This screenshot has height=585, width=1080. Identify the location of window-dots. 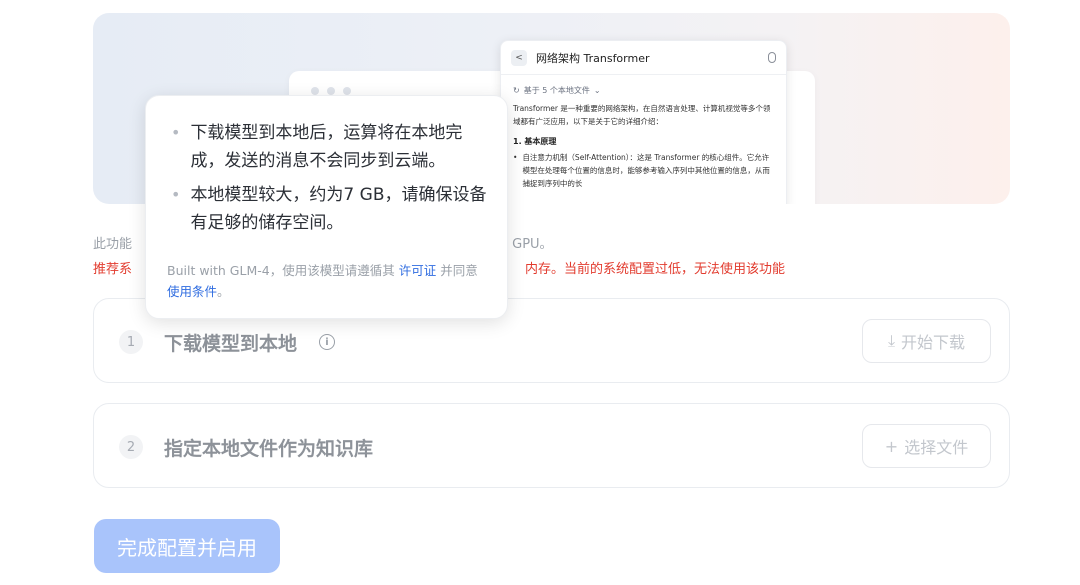
(331, 91).